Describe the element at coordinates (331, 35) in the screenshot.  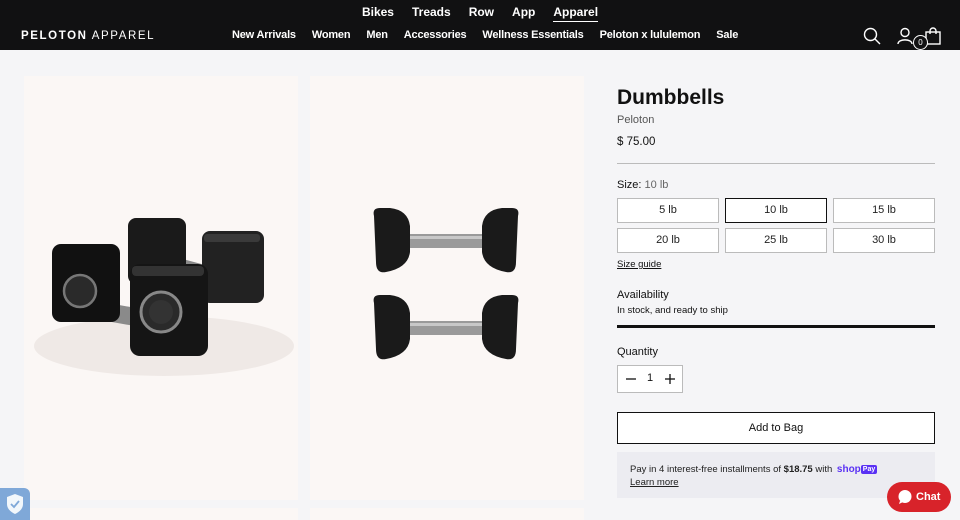
I see `nav-women: Women` at that location.